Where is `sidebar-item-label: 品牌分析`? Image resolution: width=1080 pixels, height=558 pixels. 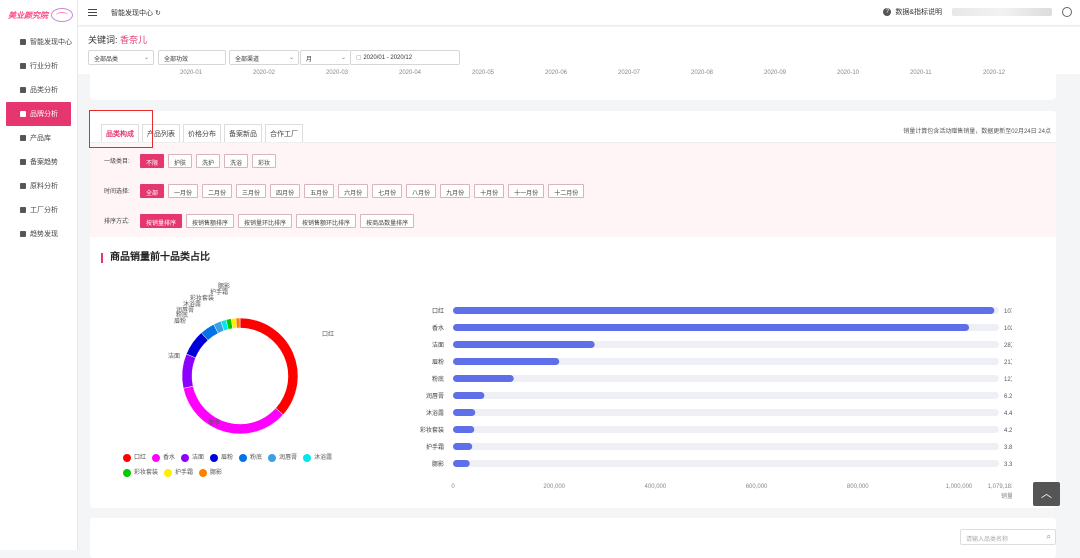 sidebar-item-label: 品牌分析 is located at coordinates (44, 114).